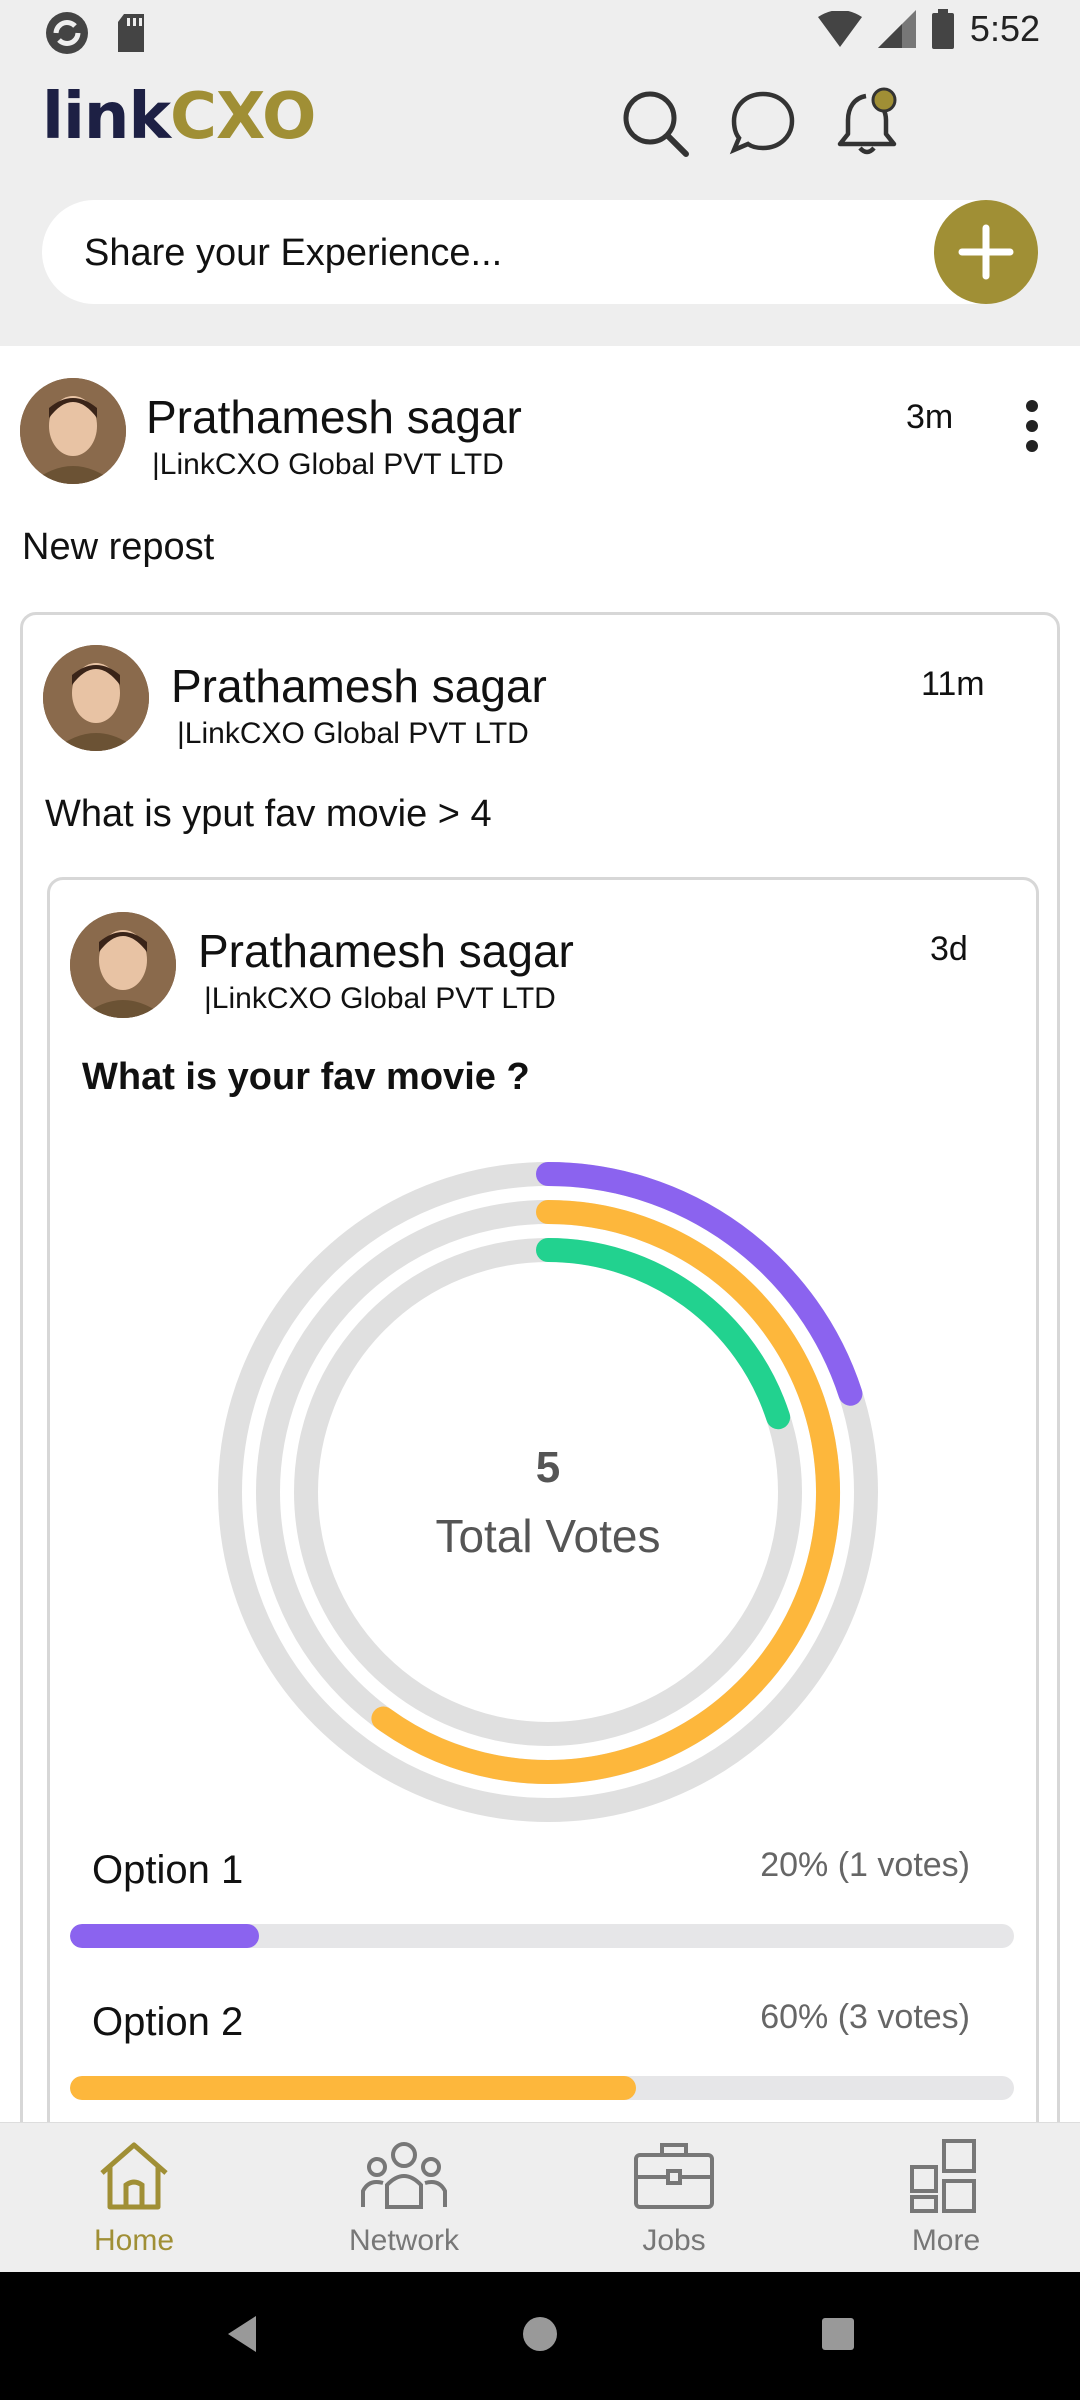 The width and height of the screenshot is (1080, 2400). I want to click on logo-link-text: link, so click(106, 117).